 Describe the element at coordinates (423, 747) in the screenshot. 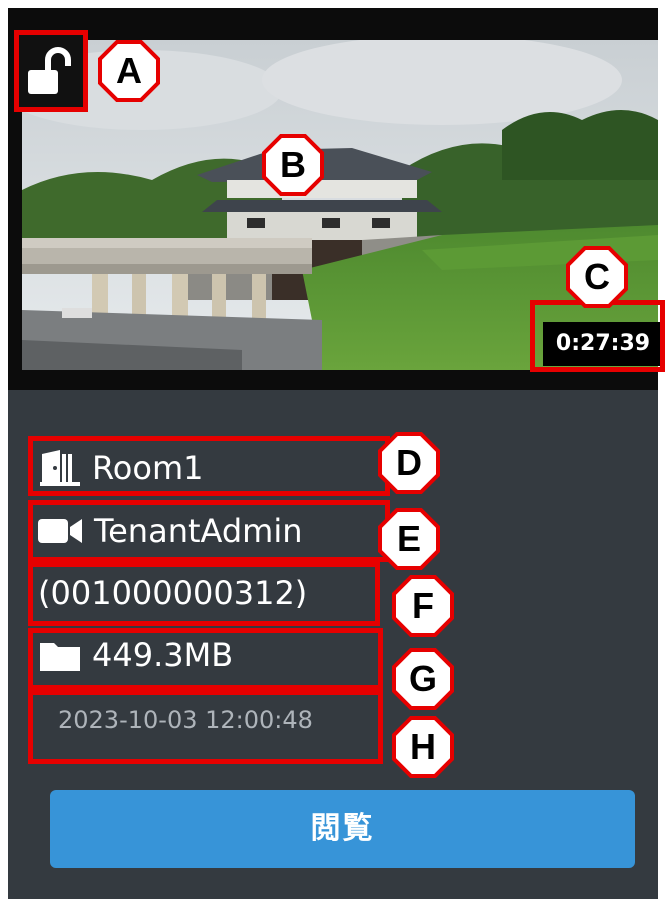

I see `annotation-badge-h: H` at that location.